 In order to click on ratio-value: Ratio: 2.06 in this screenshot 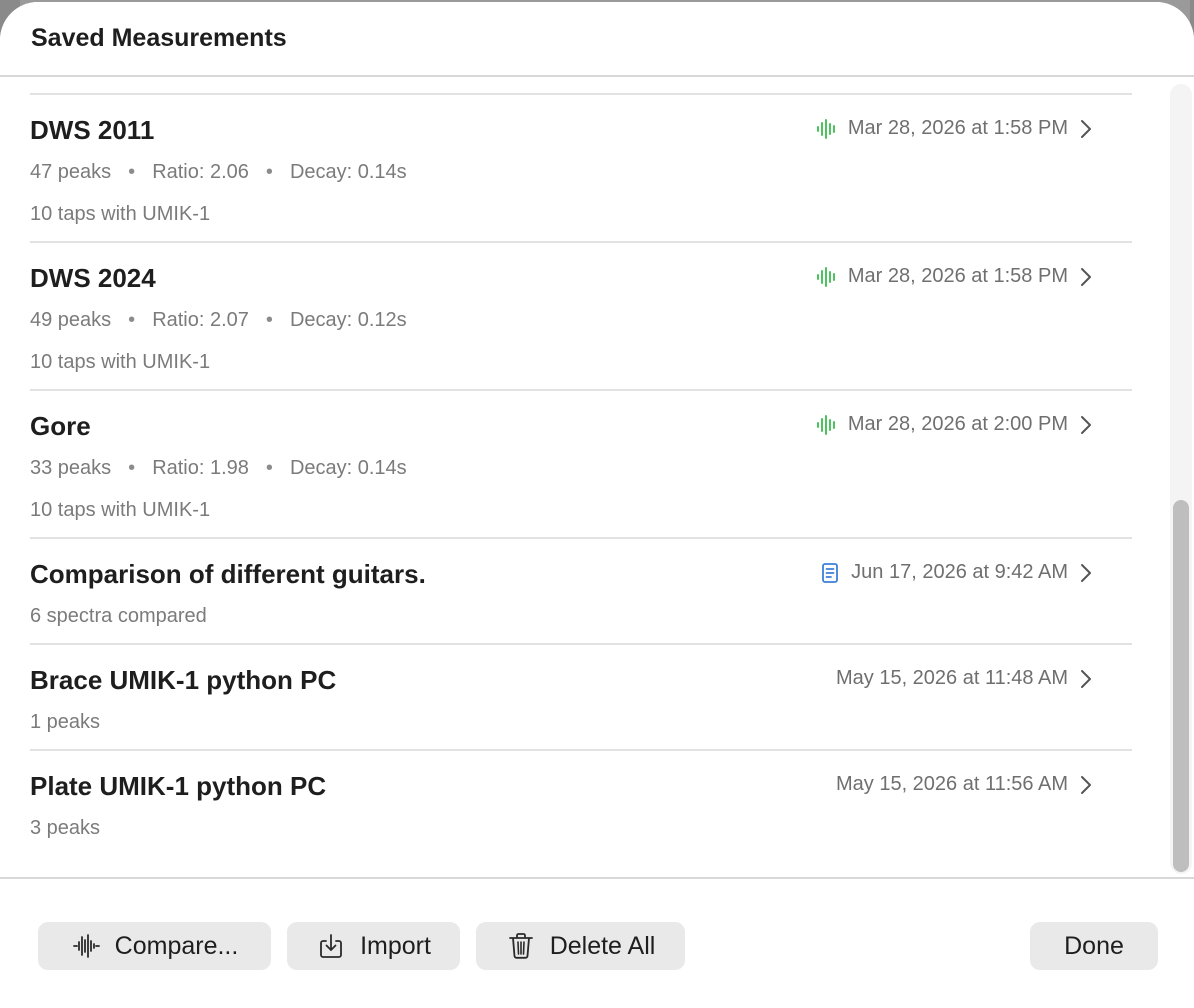, I will do `click(200, 172)`.